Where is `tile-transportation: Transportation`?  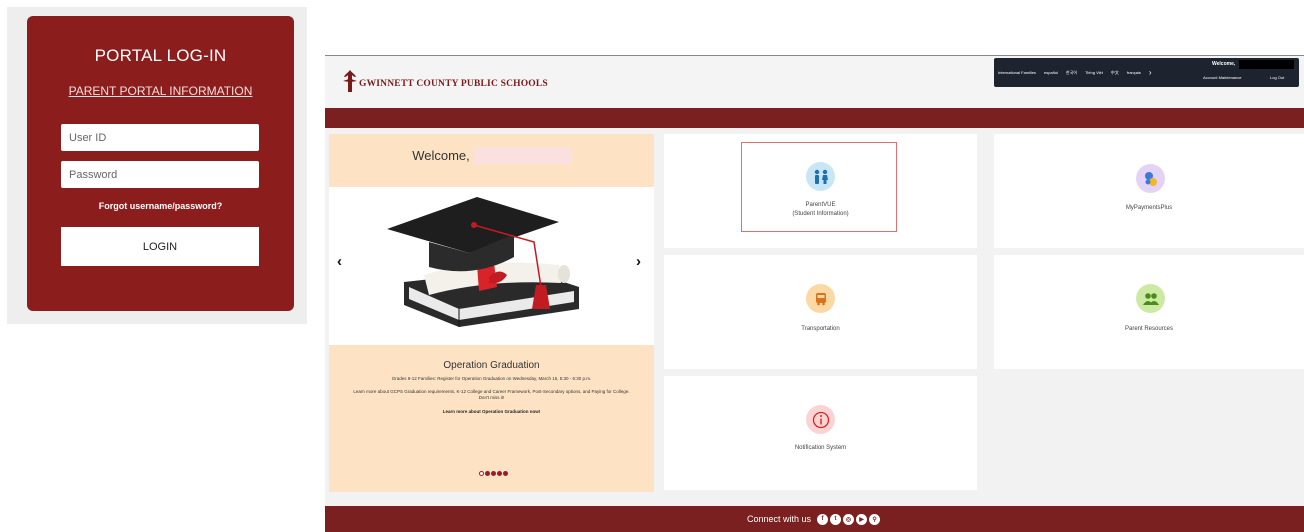 tile-transportation: Transportation is located at coordinates (820, 312).